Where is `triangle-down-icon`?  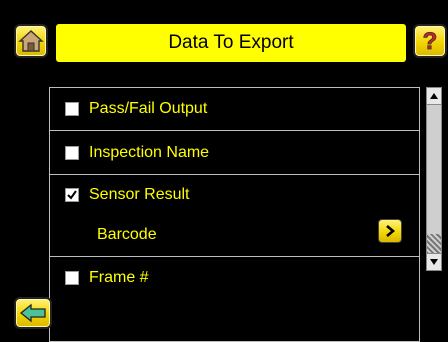
triangle-down-icon is located at coordinates (434, 262).